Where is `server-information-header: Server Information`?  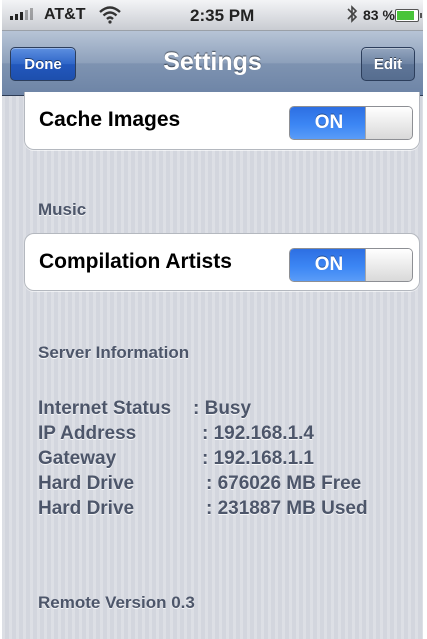 server-information-header: Server Information is located at coordinates (114, 352).